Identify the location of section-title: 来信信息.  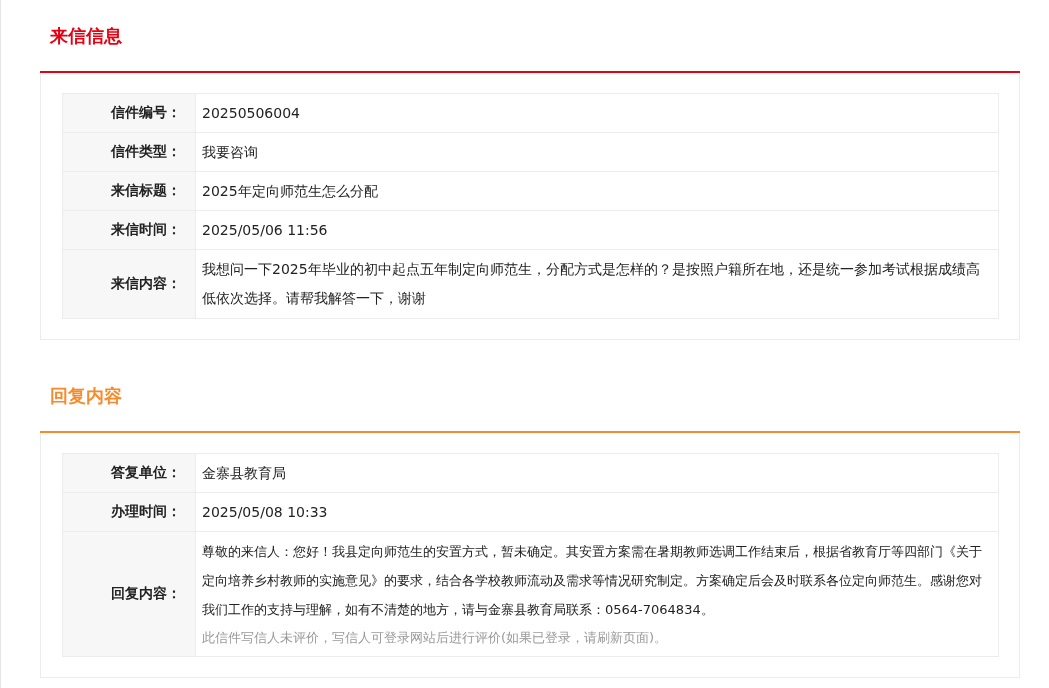
(86, 35).